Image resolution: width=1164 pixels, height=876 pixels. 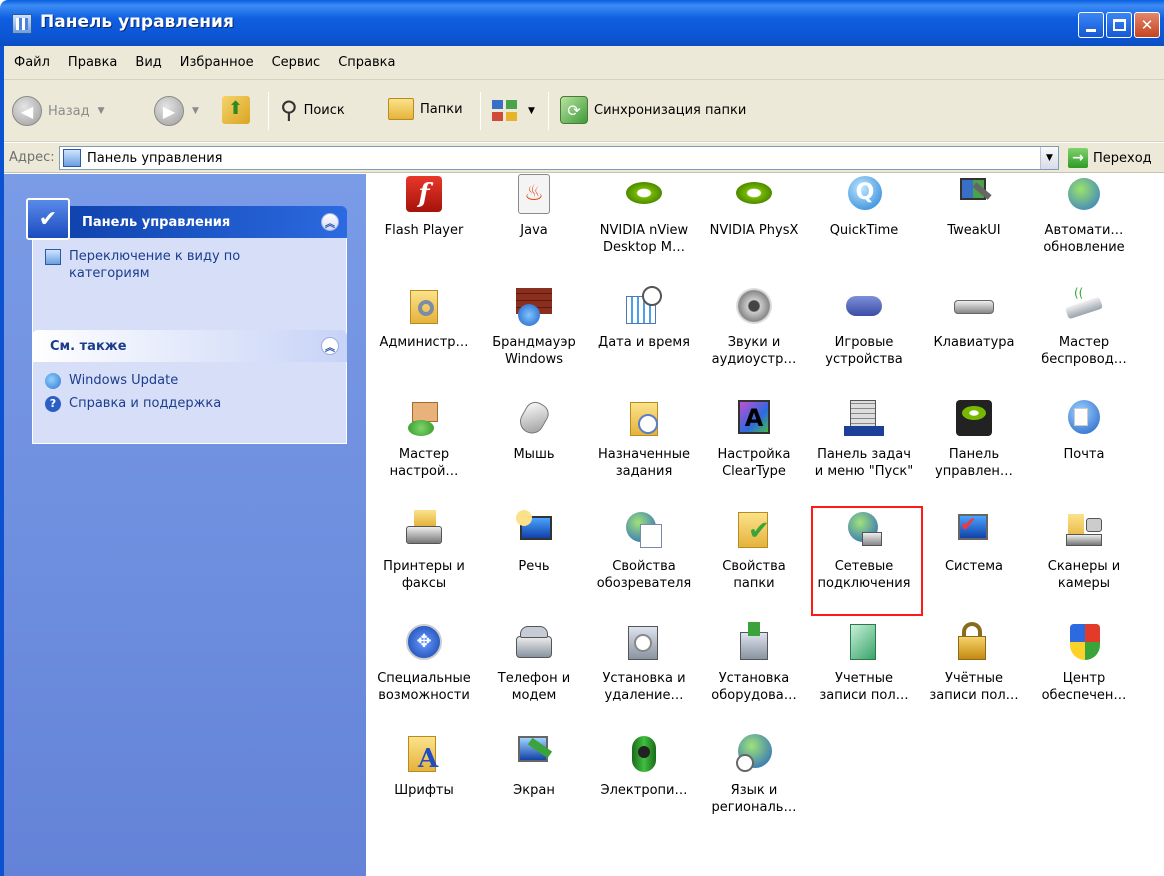 I want to click on control-panel-item: TweakUI, so click(x=974, y=206).